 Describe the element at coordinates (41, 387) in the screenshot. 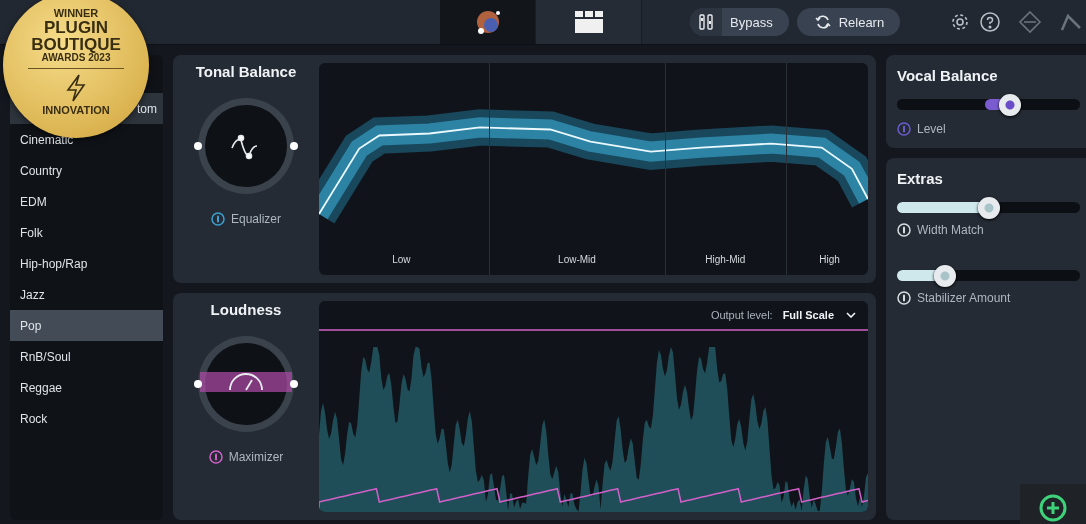

I see `genre-item: Reggae` at that location.